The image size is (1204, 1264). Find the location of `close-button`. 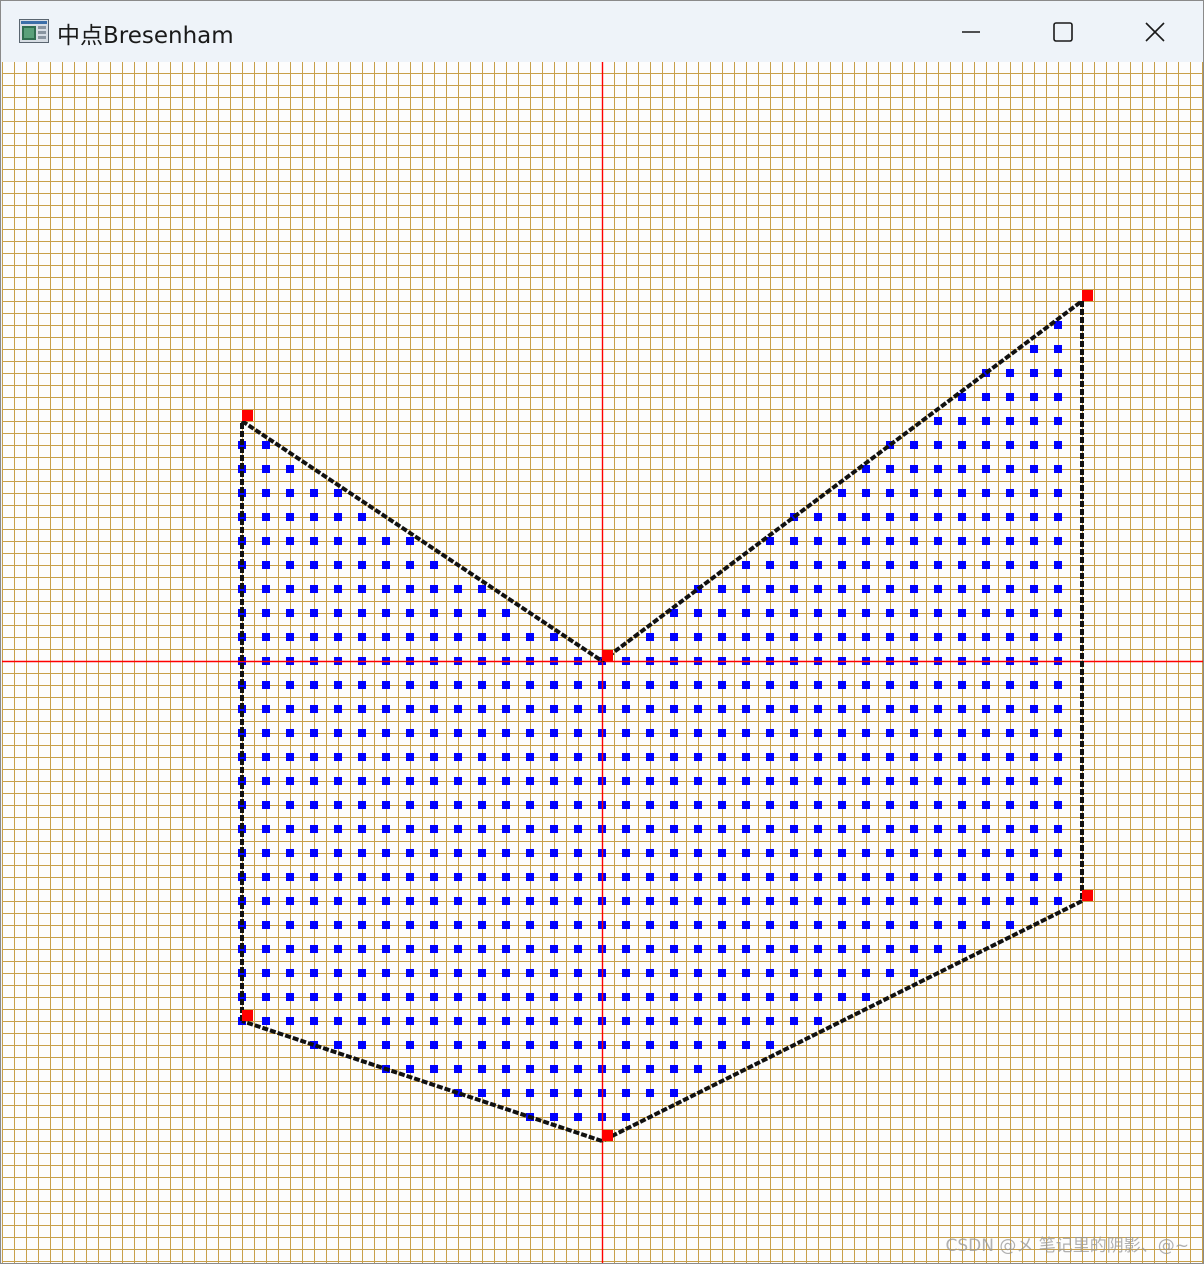

close-button is located at coordinates (1155, 31).